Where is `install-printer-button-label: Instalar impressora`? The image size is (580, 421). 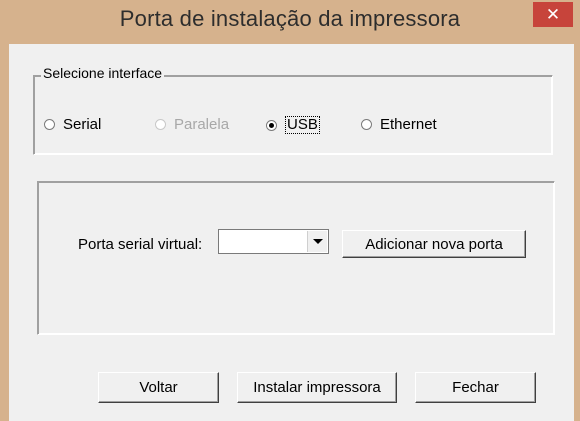 install-printer-button-label: Instalar impressora is located at coordinates (317, 387).